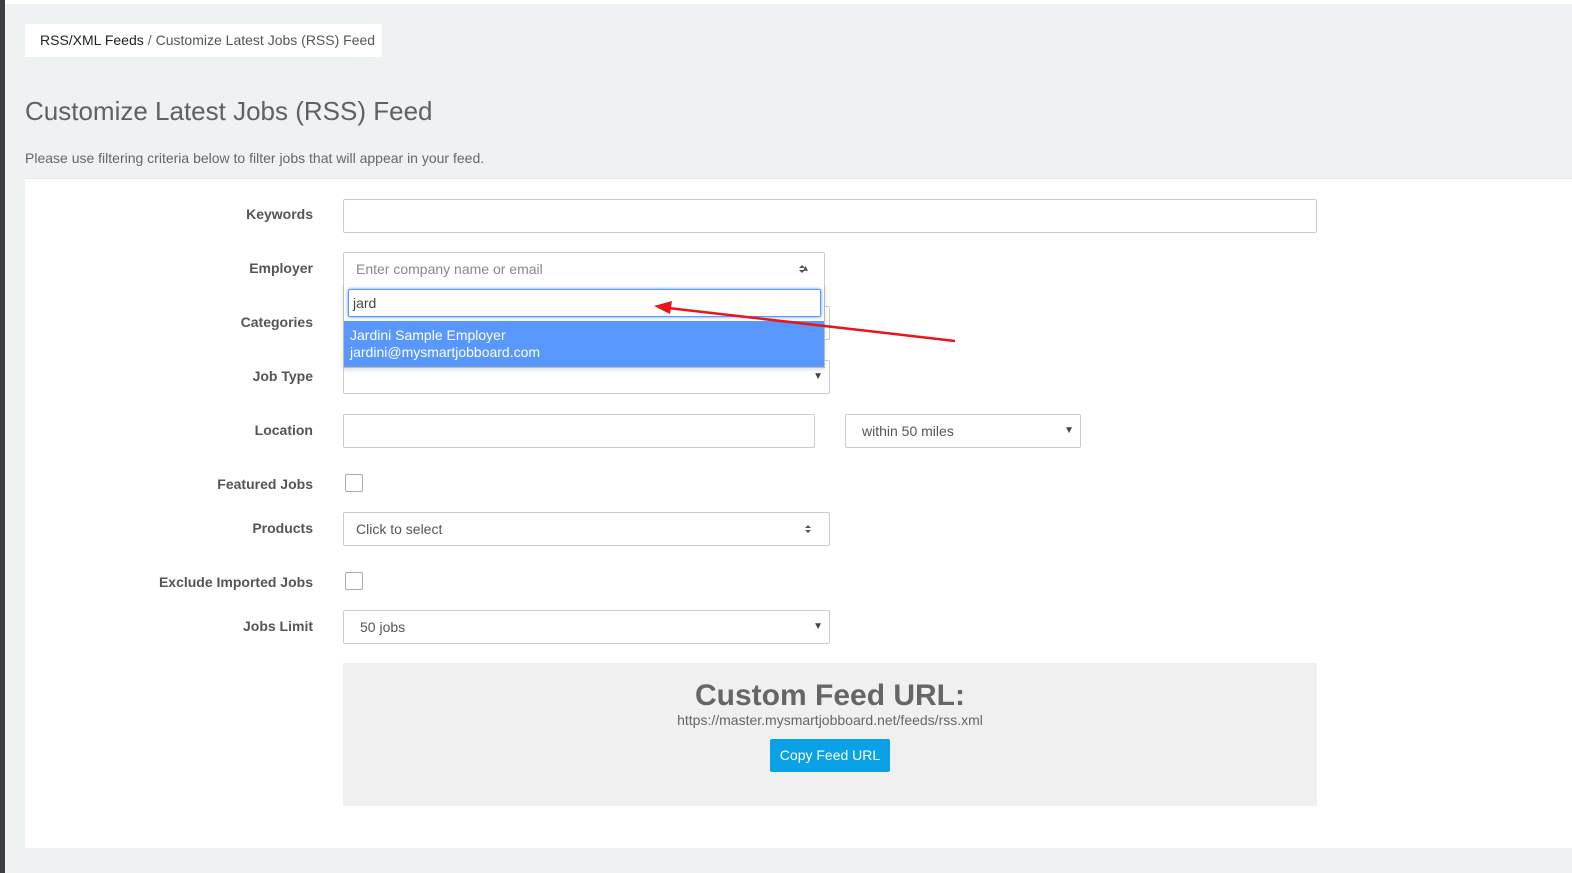  I want to click on products-select: Click to select, so click(586, 529).